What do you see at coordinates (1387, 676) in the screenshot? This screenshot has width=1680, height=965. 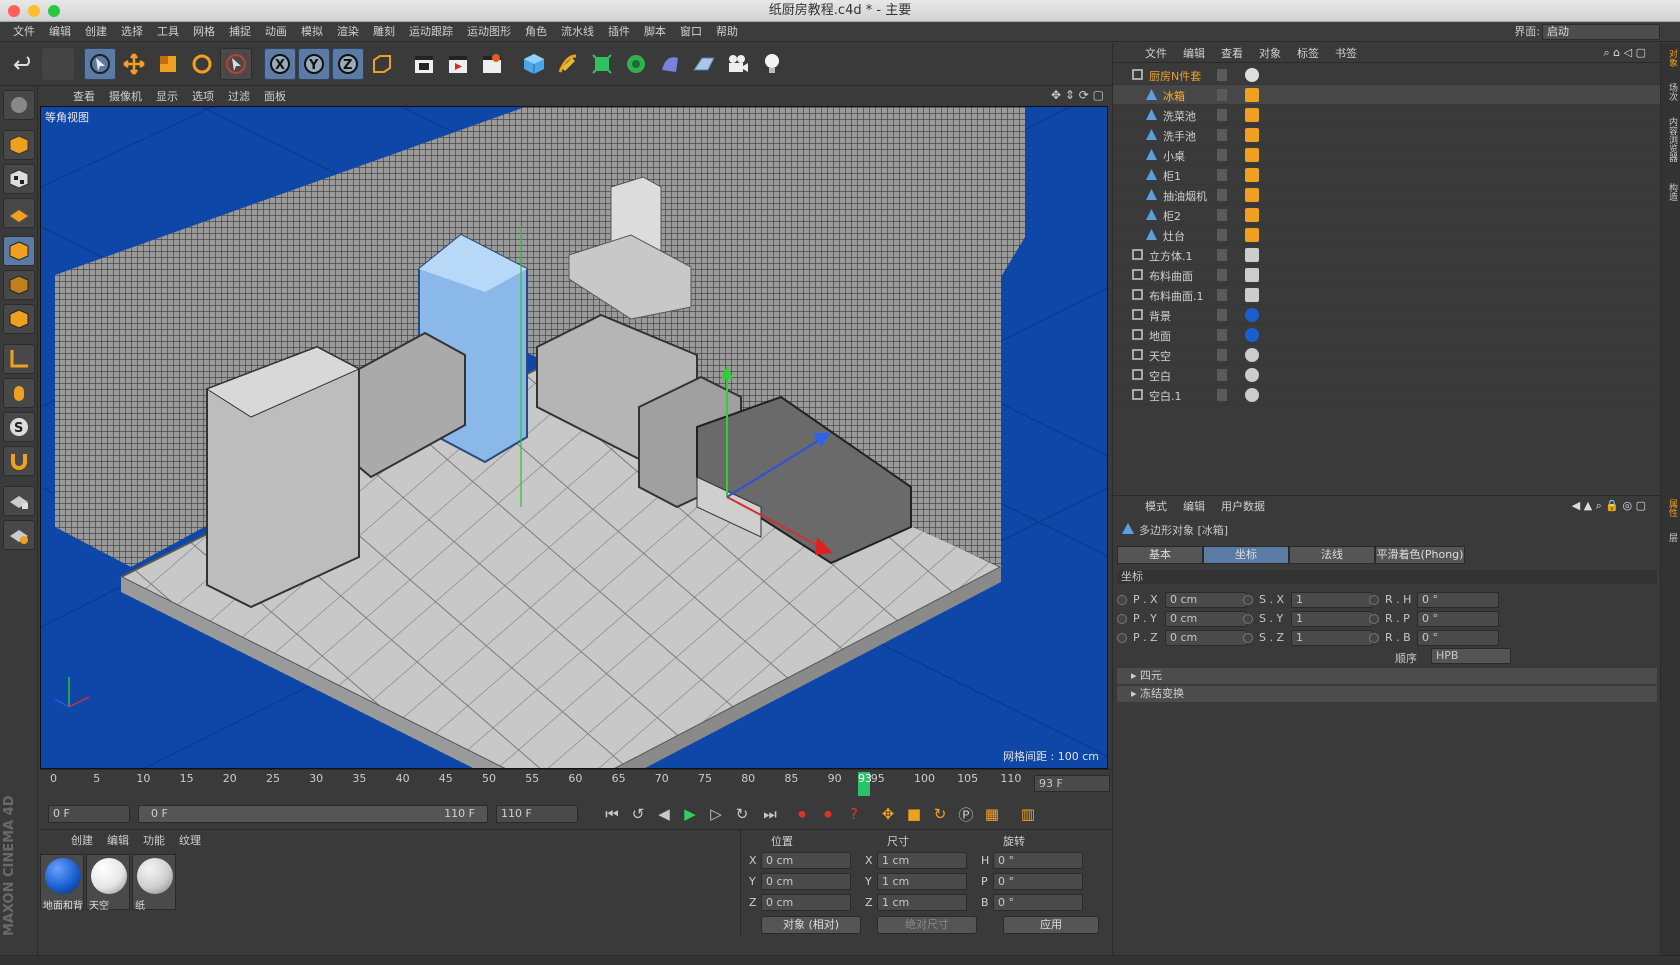 I see `section-quaternion: ▸ 四元` at bounding box center [1387, 676].